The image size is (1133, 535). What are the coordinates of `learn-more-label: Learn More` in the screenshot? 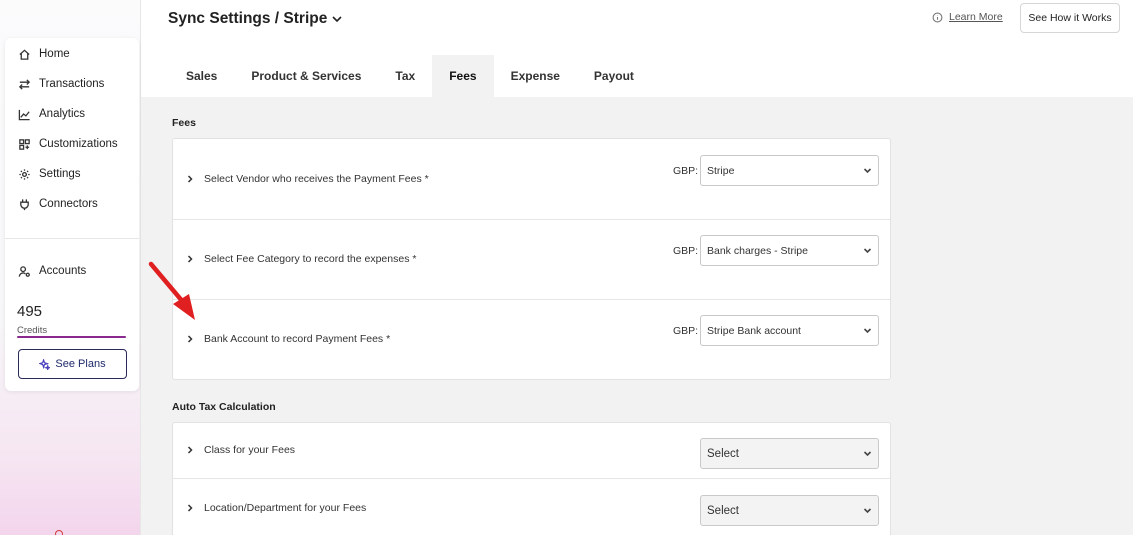 It's located at (976, 17).